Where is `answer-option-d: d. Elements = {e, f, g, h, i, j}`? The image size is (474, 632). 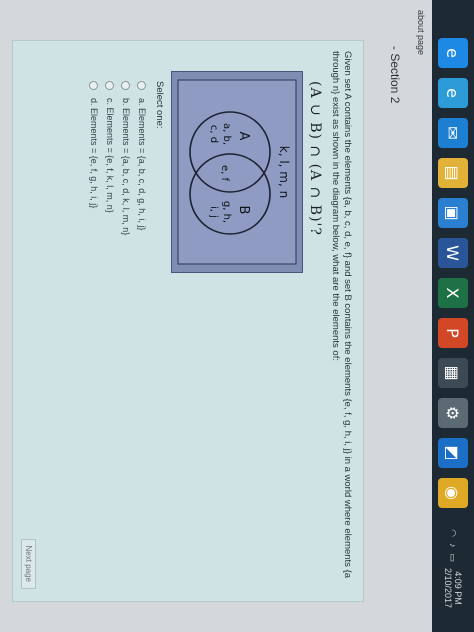
answer-option-d: d. Elements = {e, f, g, h, i, j} is located at coordinates (94, 144).